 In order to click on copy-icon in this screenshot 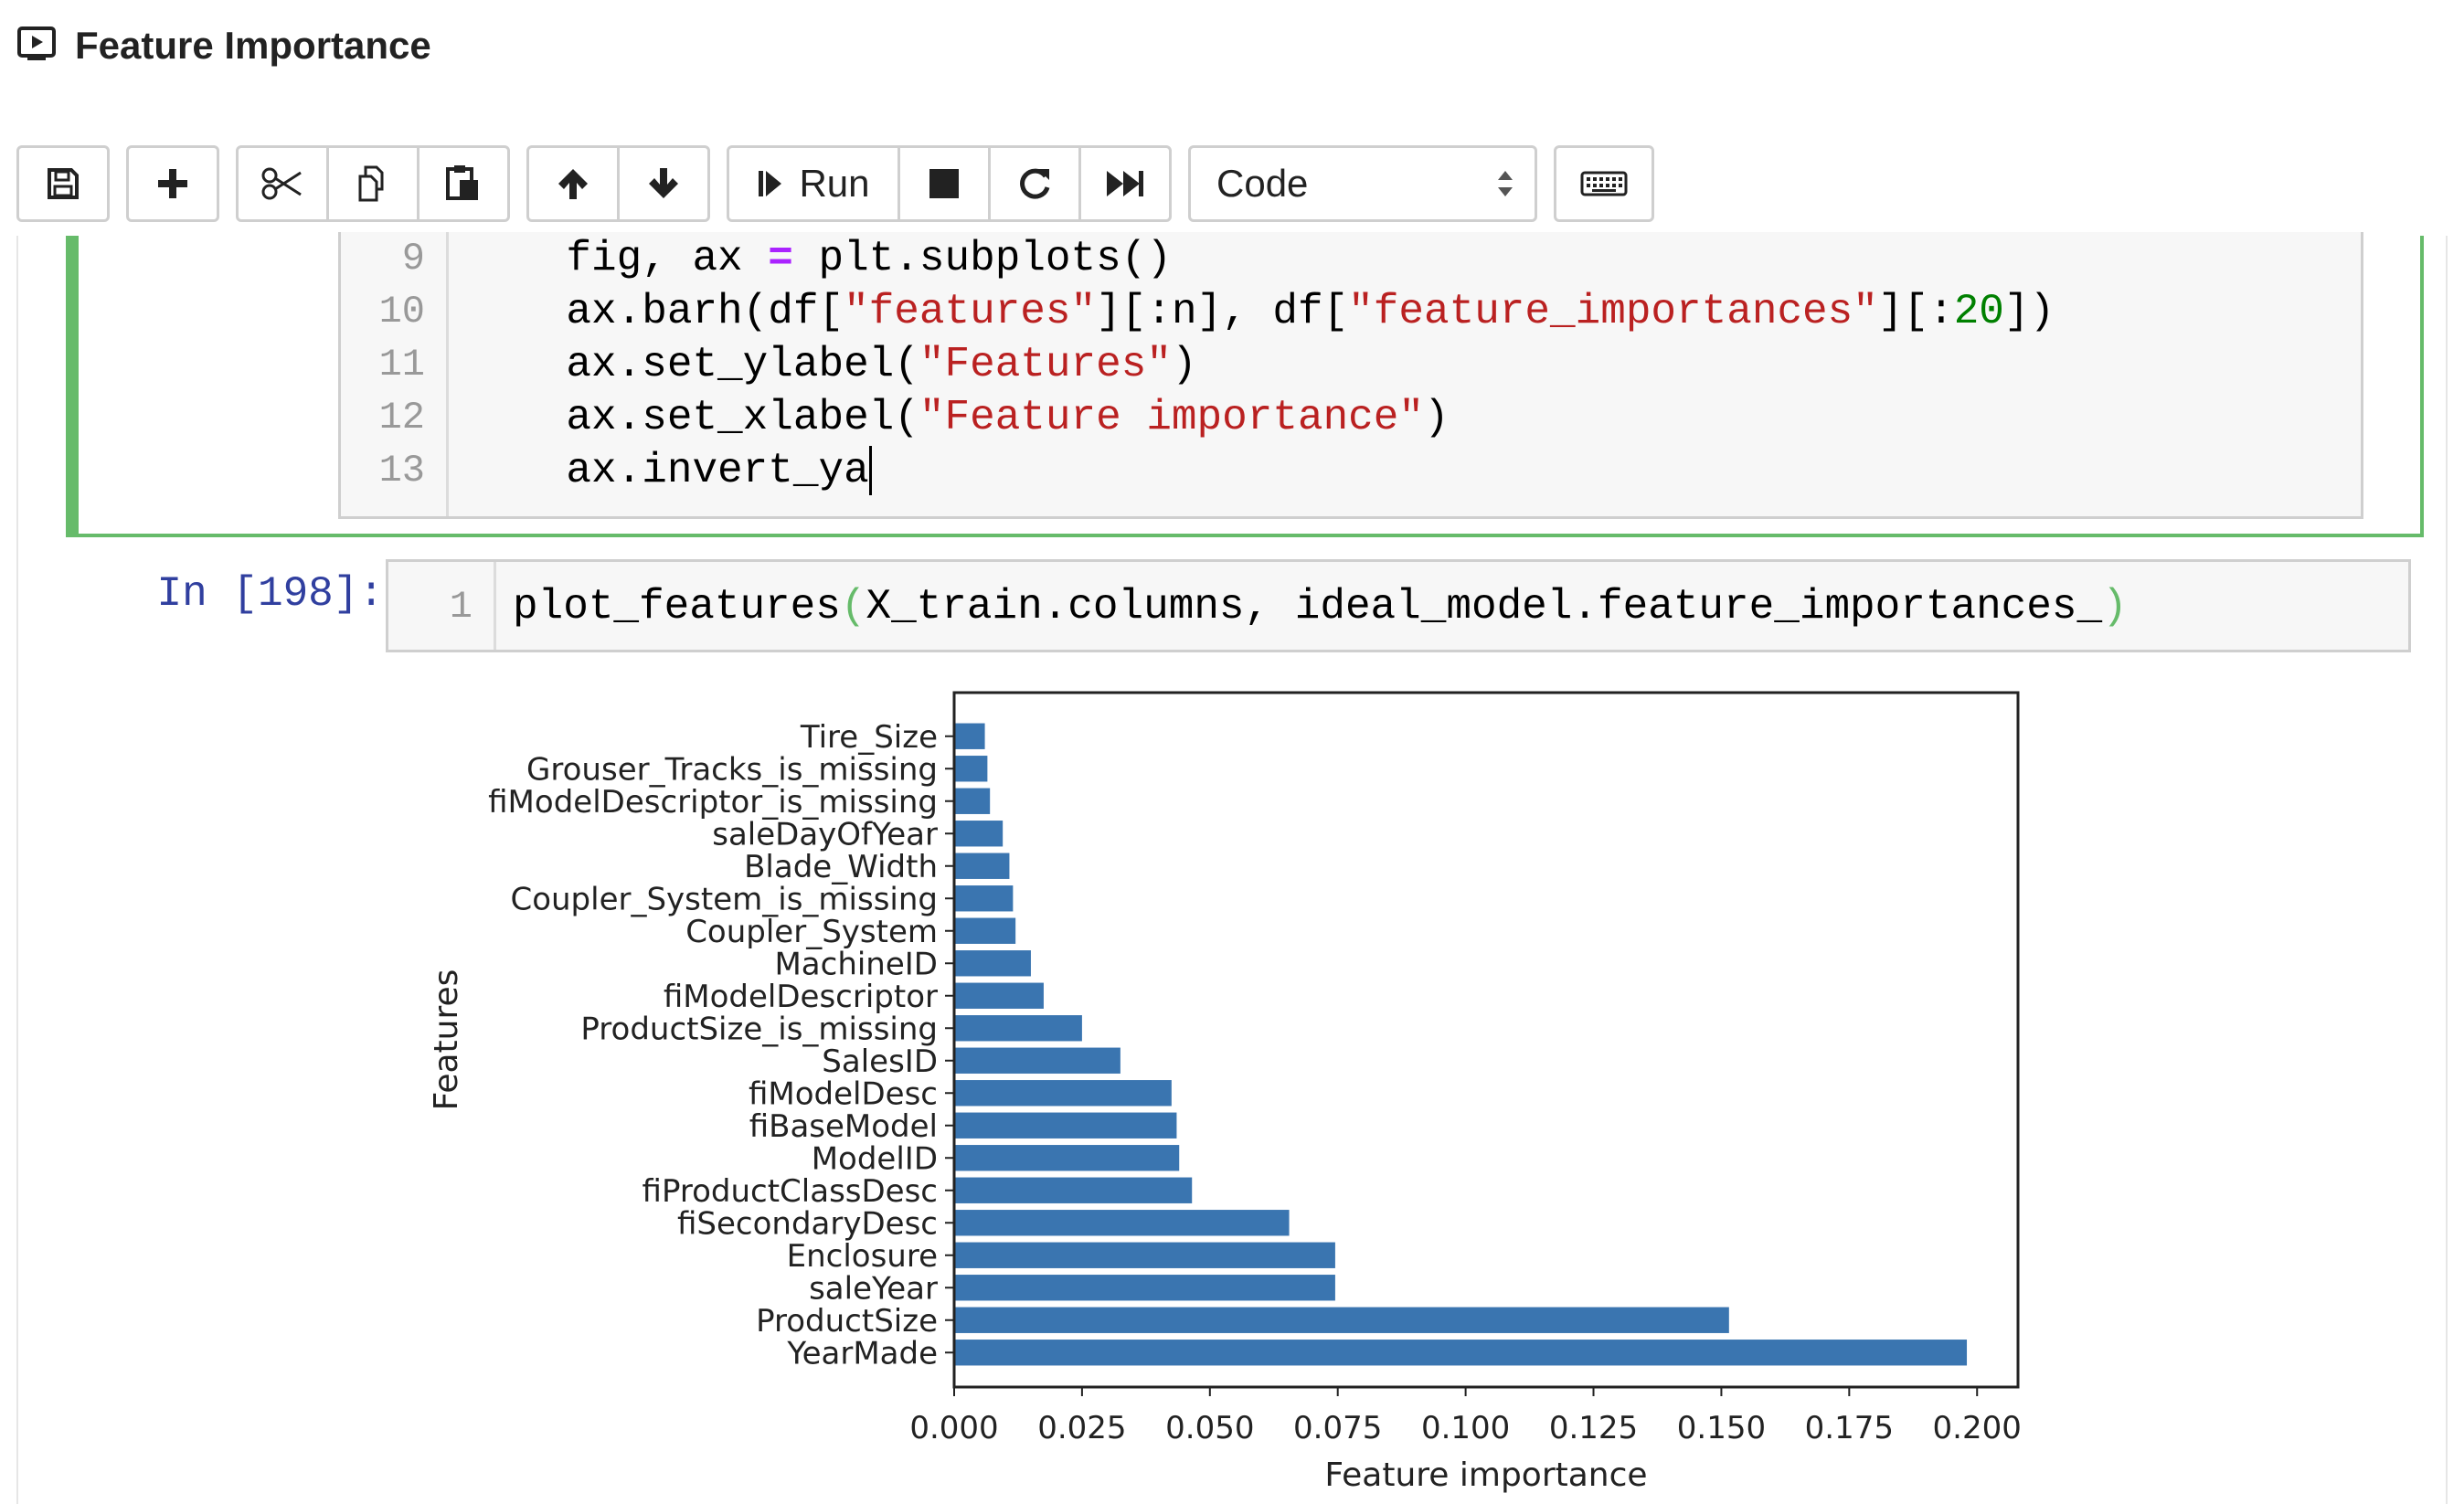, I will do `click(373, 184)`.